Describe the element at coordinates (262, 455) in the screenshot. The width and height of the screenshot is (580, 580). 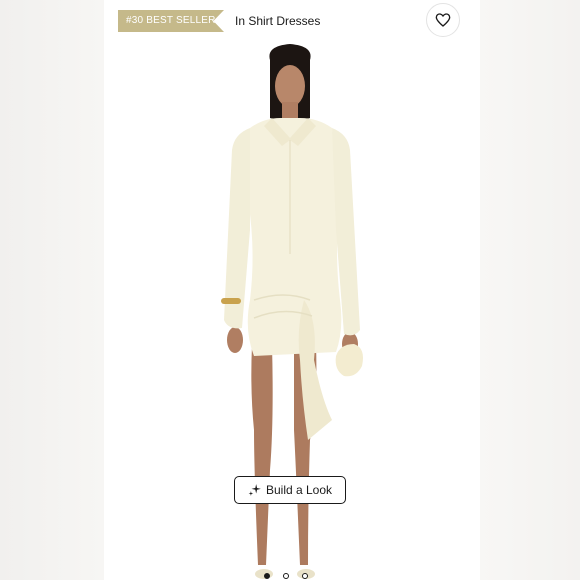
I see `model-left-leg` at that location.